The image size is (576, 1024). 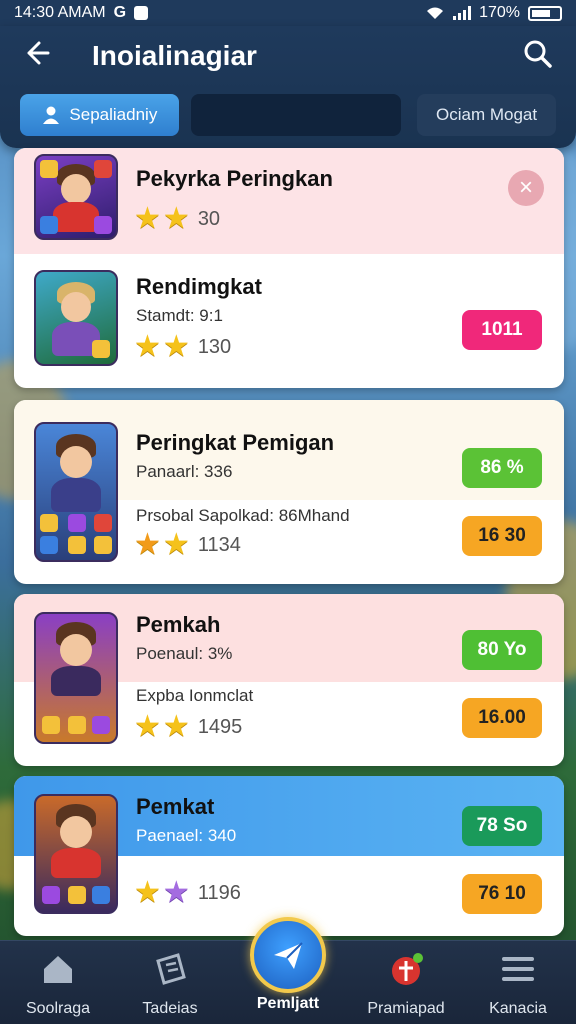 I want to click on card-5-stars: ★ ★ 1196, so click(x=187, y=893).